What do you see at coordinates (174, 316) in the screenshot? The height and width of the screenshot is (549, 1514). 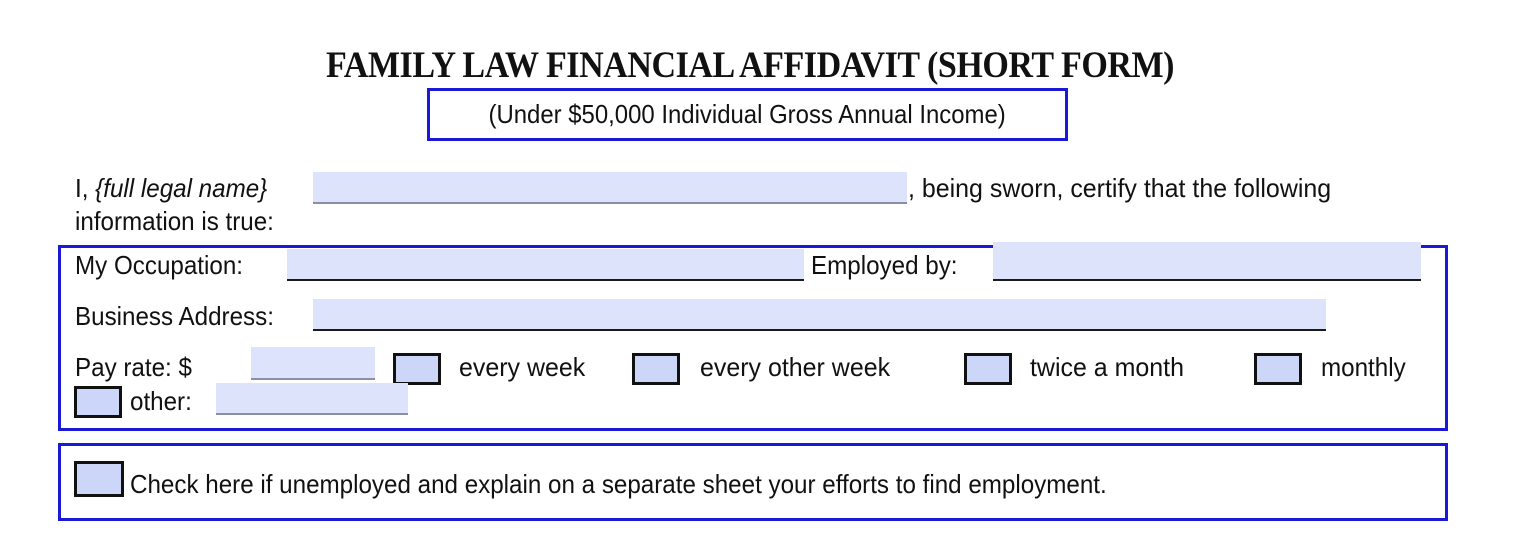 I see `business-address-label: Business Address:` at bounding box center [174, 316].